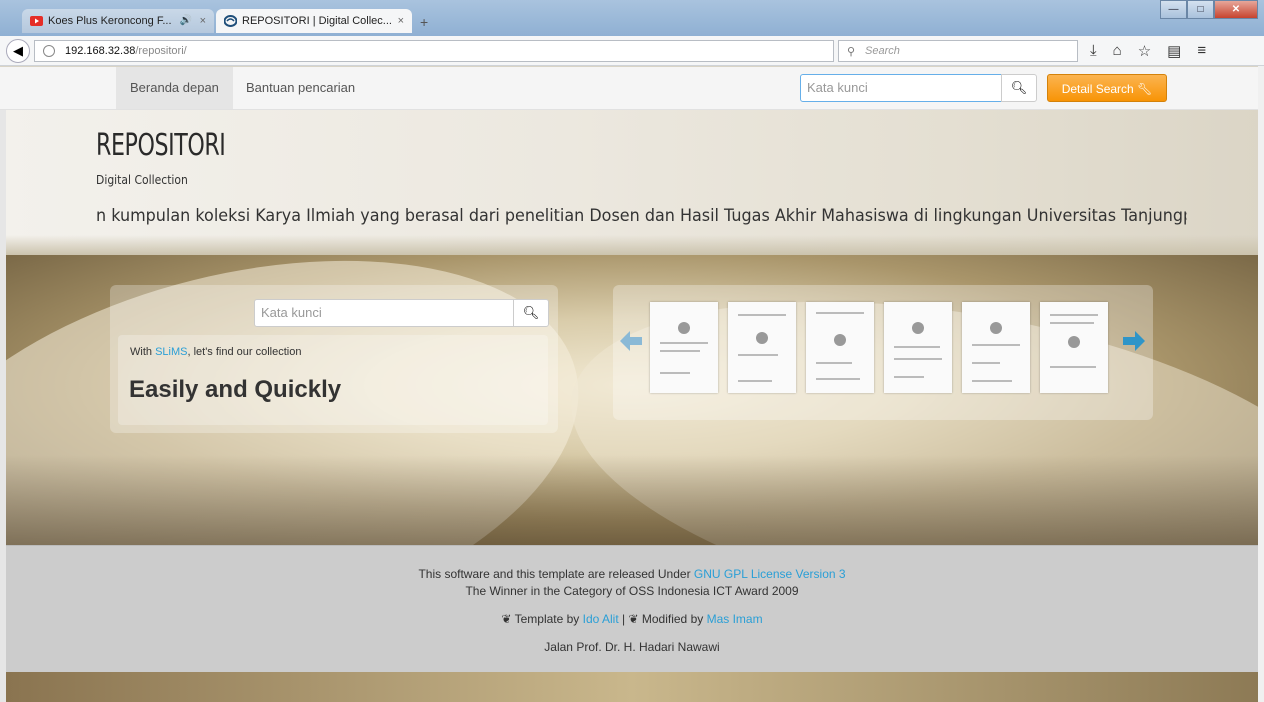  I want to click on carousel-prev-icon, so click(631, 341).